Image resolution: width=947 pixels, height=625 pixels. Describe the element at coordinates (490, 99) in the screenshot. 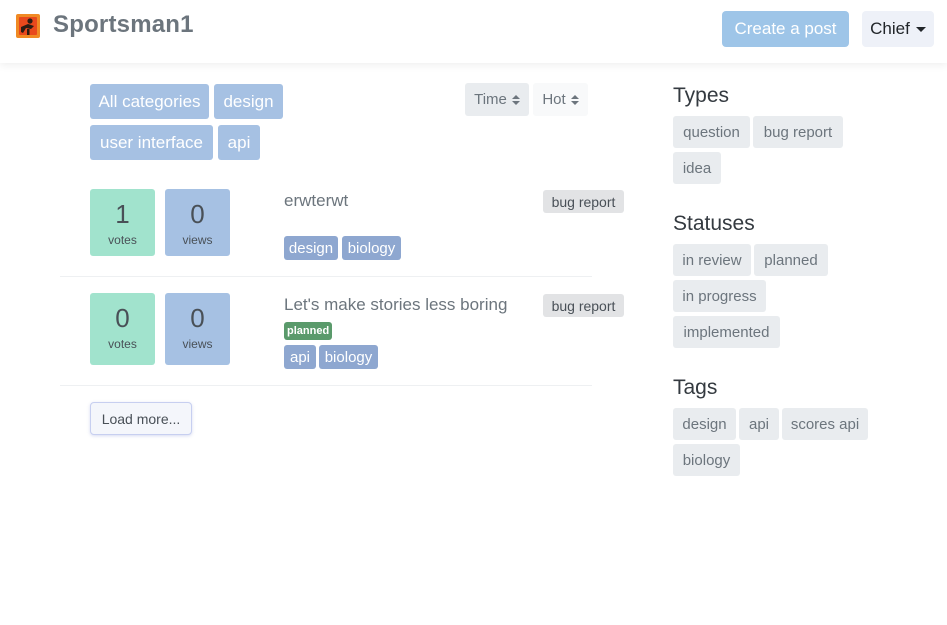

I see `sort-time-label: Time` at that location.